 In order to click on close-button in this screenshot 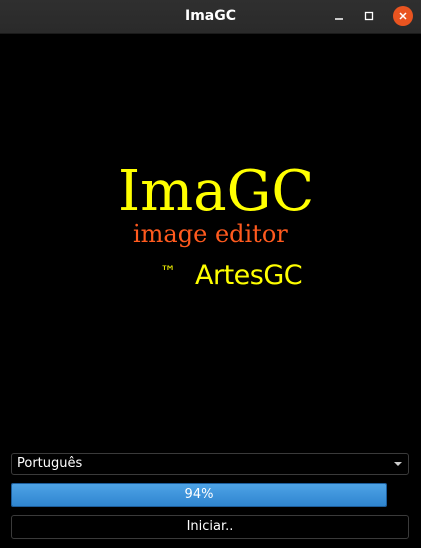, I will do `click(403, 16)`.